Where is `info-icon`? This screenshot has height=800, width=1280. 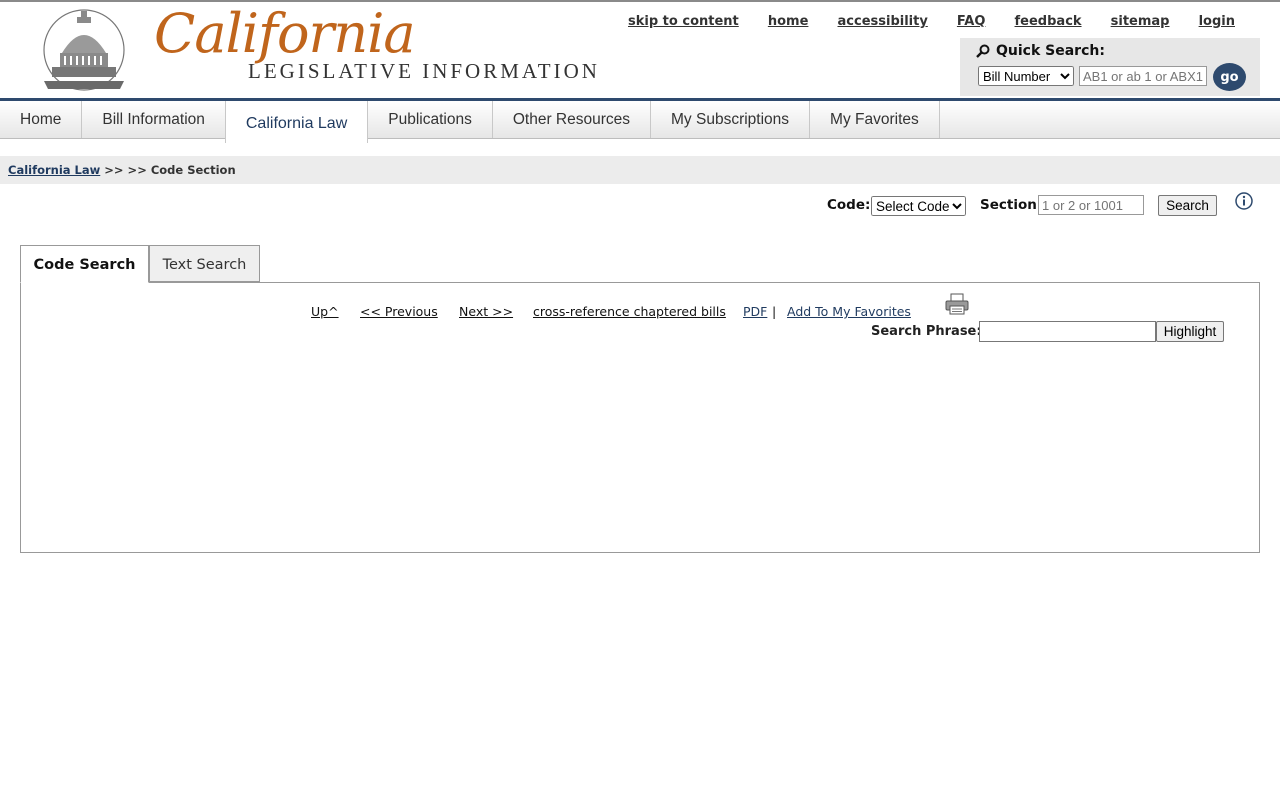
info-icon is located at coordinates (1244, 201).